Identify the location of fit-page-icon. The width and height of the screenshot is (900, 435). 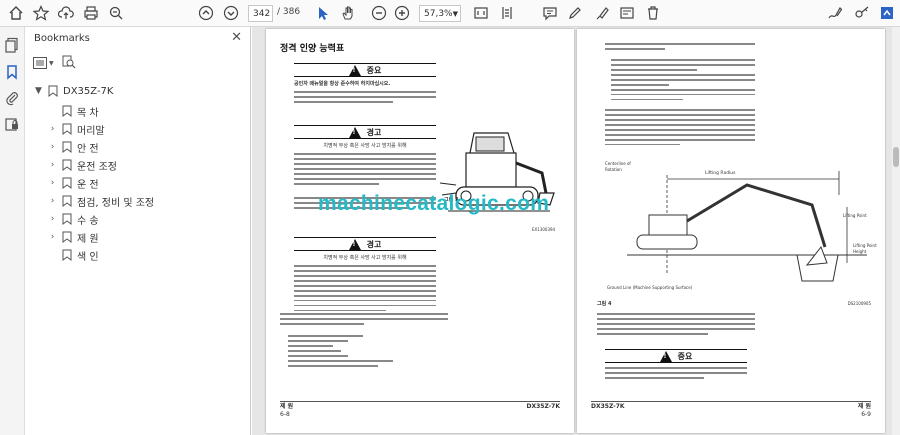
(481, 13).